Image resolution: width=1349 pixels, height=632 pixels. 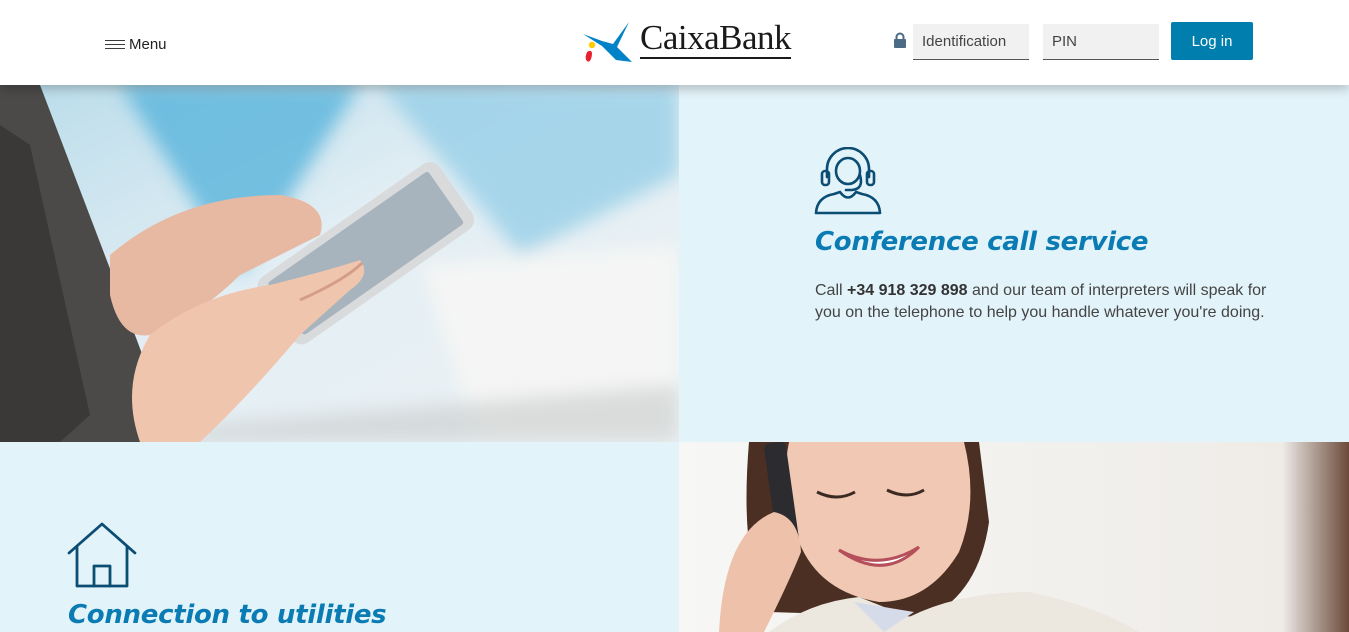 What do you see at coordinates (607, 42) in the screenshot?
I see `star-logo-icon` at bounding box center [607, 42].